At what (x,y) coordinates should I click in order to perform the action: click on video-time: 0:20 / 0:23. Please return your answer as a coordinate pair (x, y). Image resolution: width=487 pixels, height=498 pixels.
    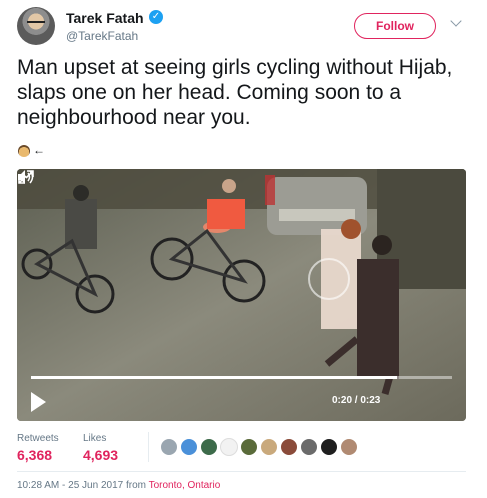
    Looking at the image, I should click on (356, 400).